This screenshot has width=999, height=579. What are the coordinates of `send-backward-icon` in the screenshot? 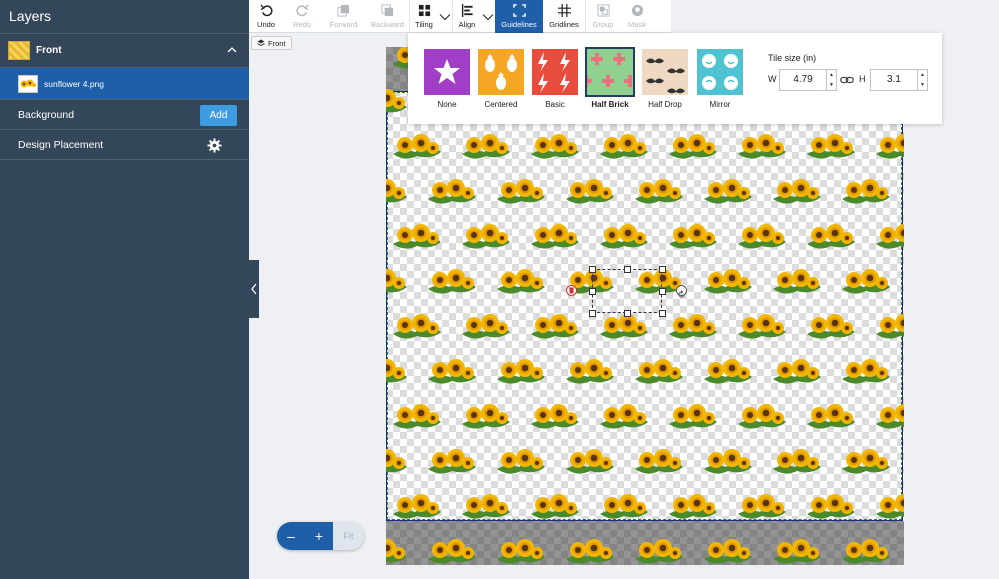 It's located at (387, 10).